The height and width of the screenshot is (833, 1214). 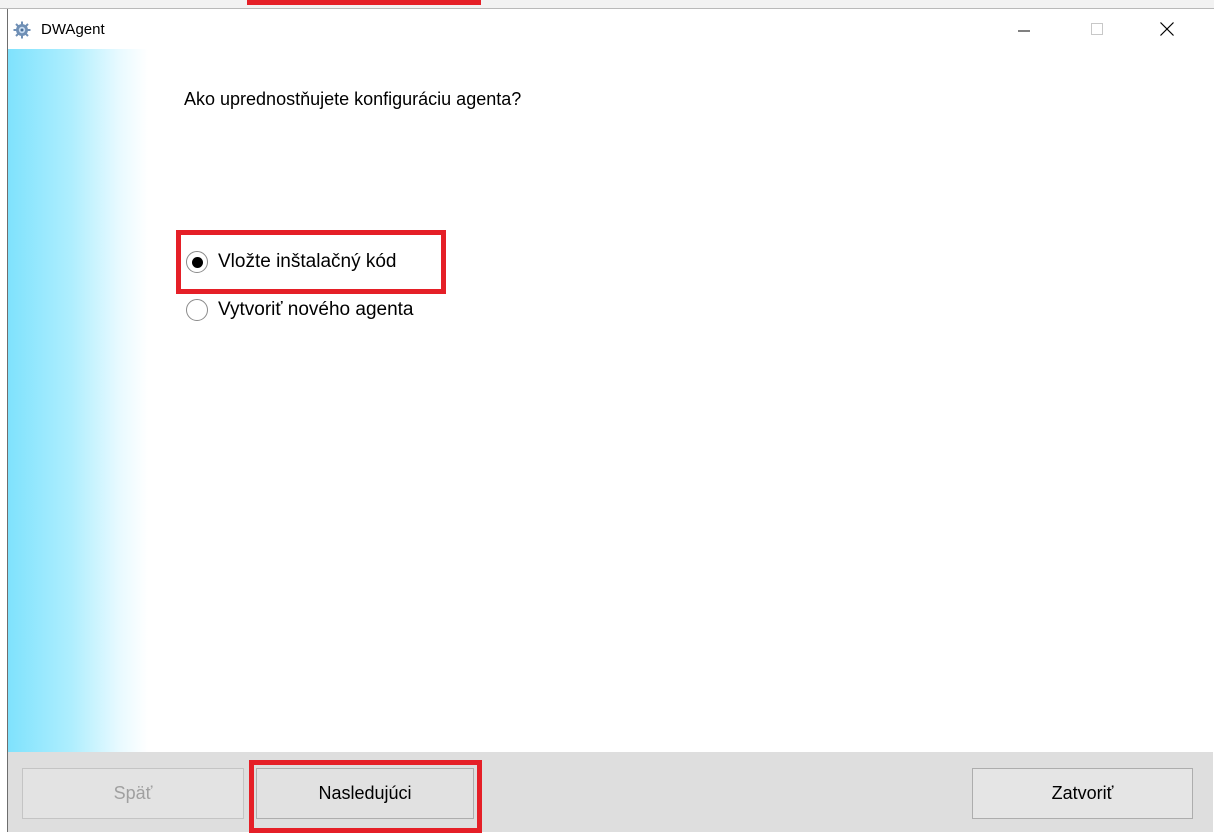 I want to click on radio-option-install-code: Vložte inštalačný kód, so click(x=290, y=262).